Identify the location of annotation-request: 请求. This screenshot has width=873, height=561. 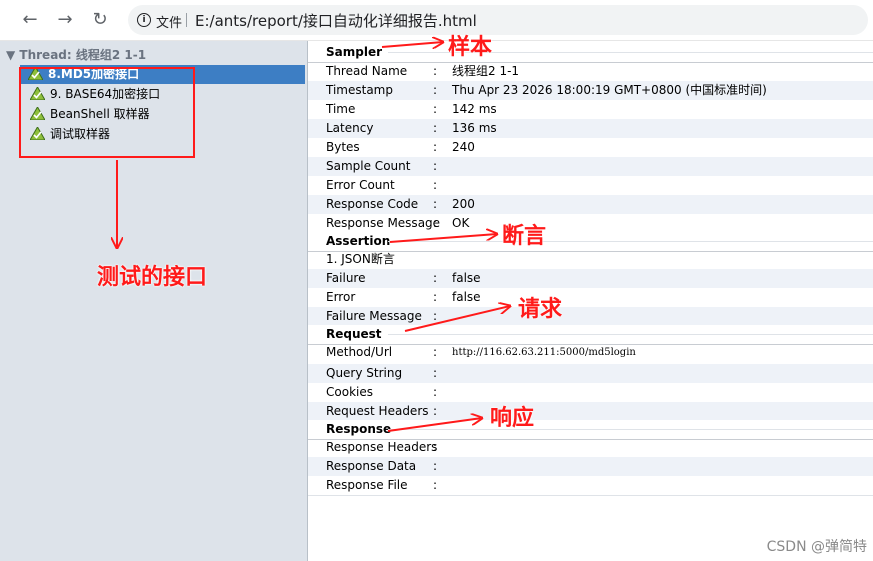
(540, 309).